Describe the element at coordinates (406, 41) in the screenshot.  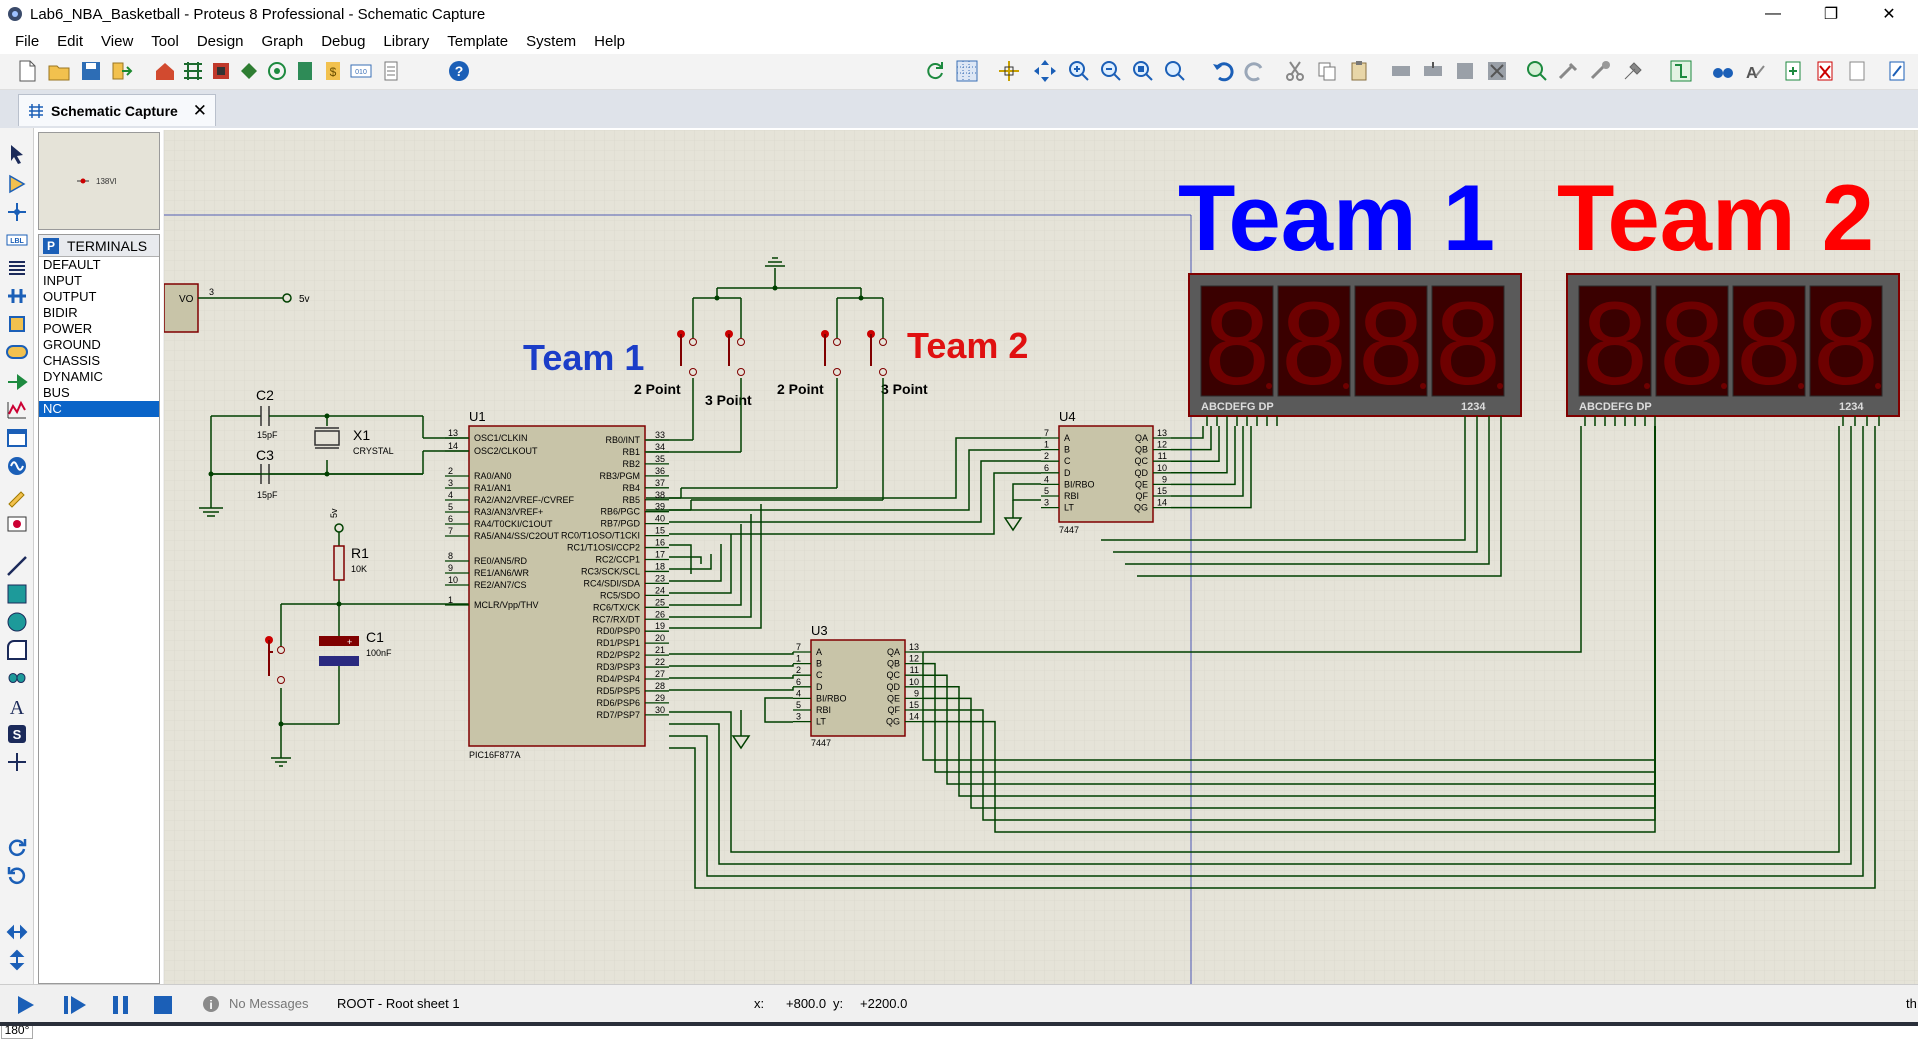
I see `menu-library: Library` at that location.